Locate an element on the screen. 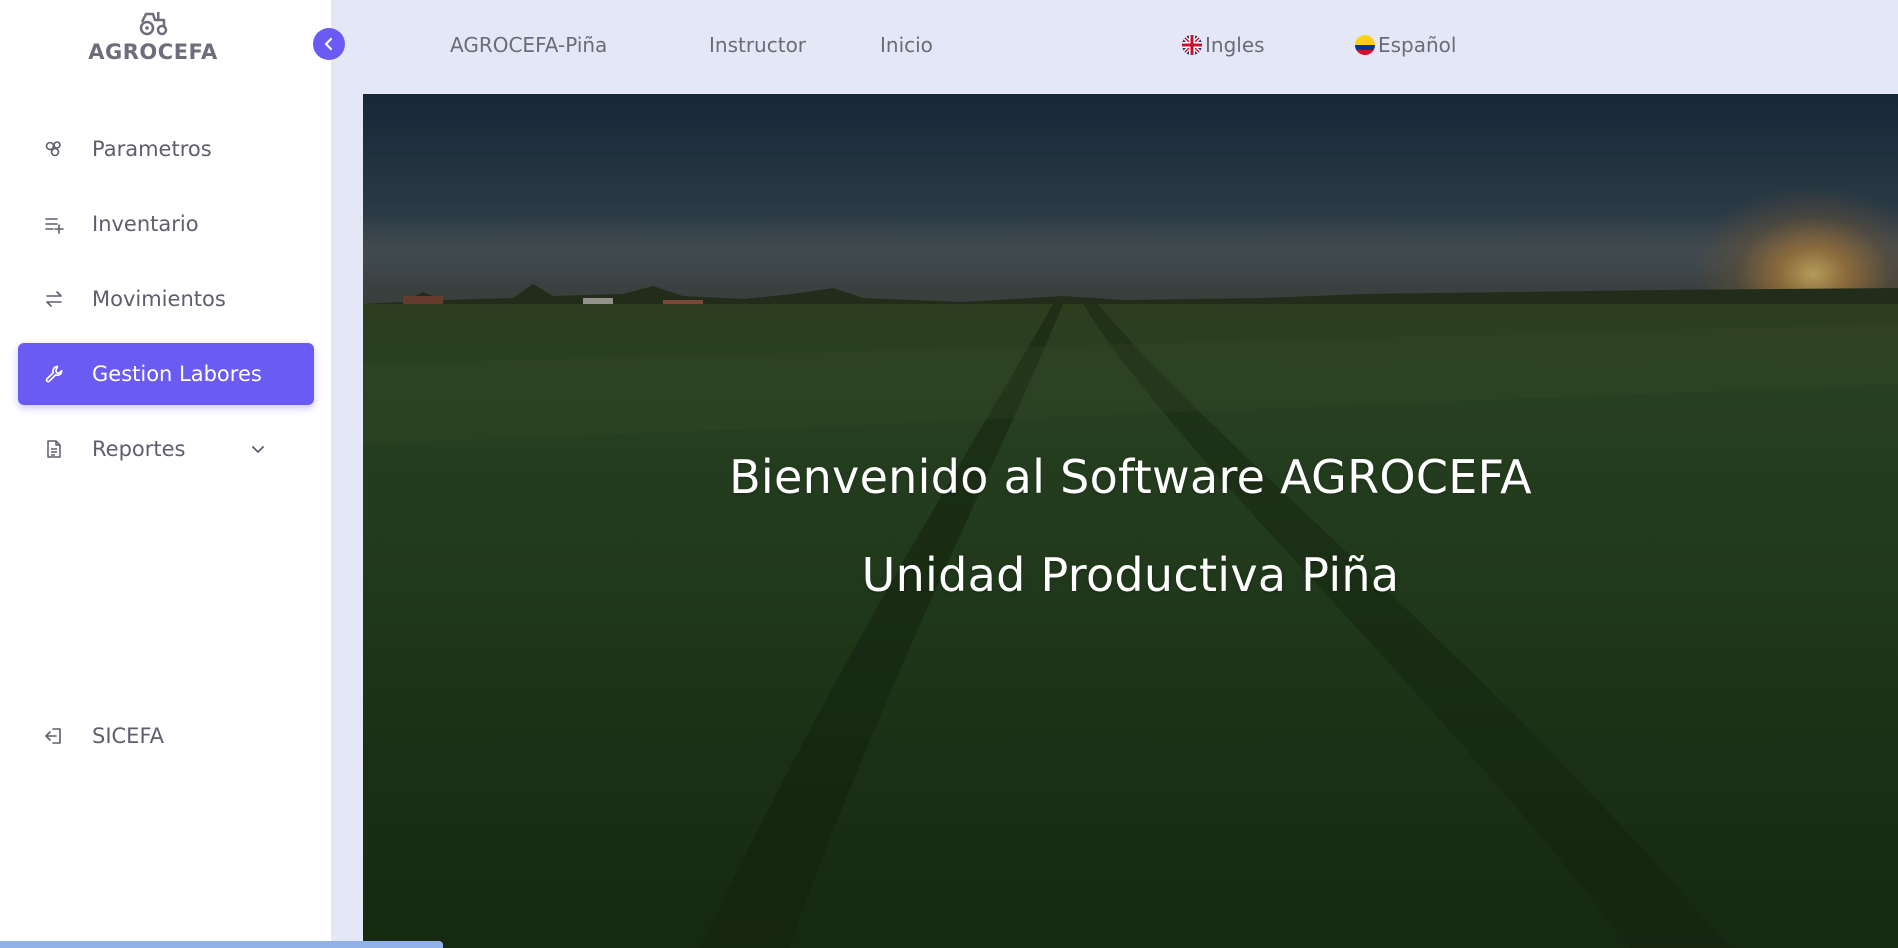  parameters-icon is located at coordinates (54, 149).